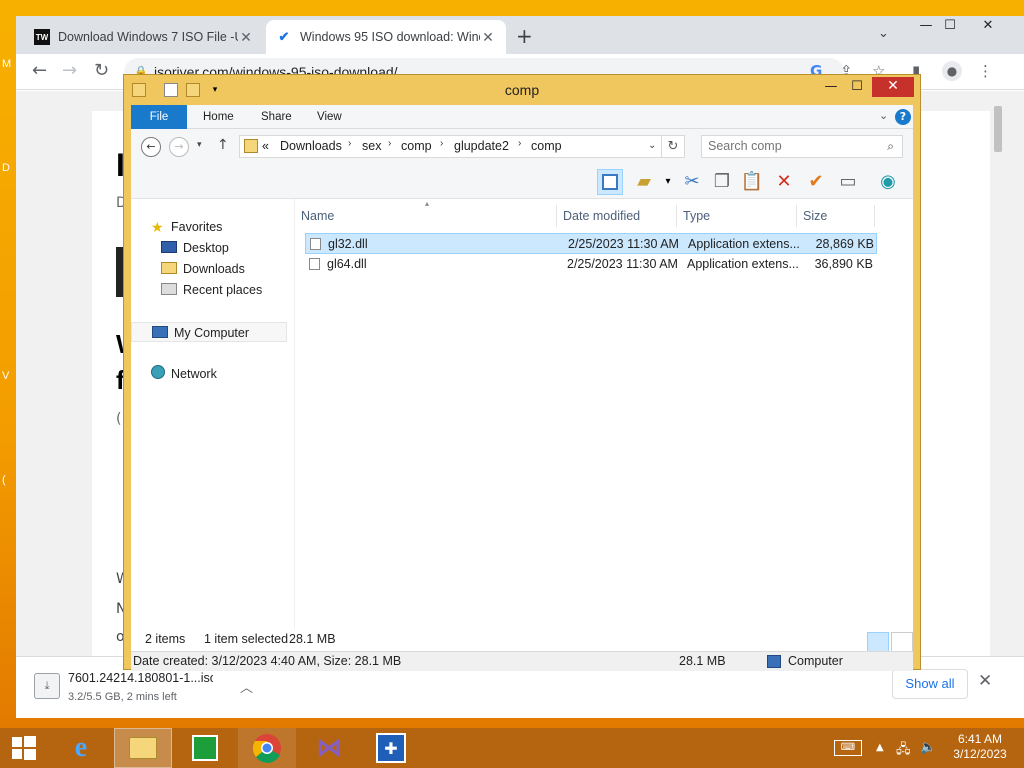  I want to click on column-header-name: Name, so click(426, 216).